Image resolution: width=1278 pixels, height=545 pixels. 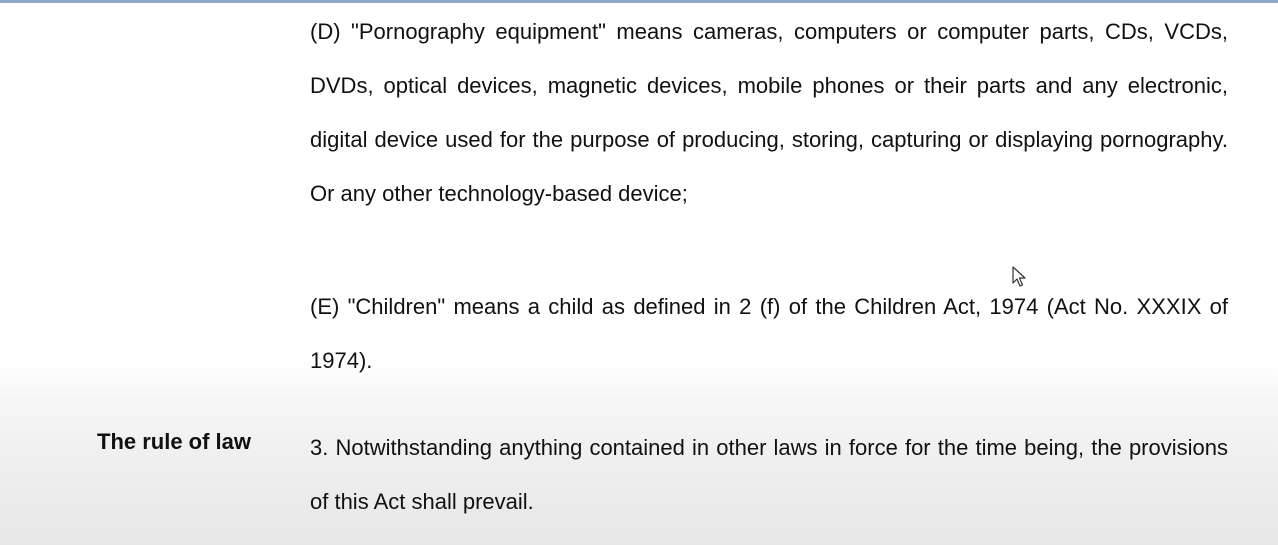 I want to click on mouse-pointer-icon, so click(x=1019, y=276).